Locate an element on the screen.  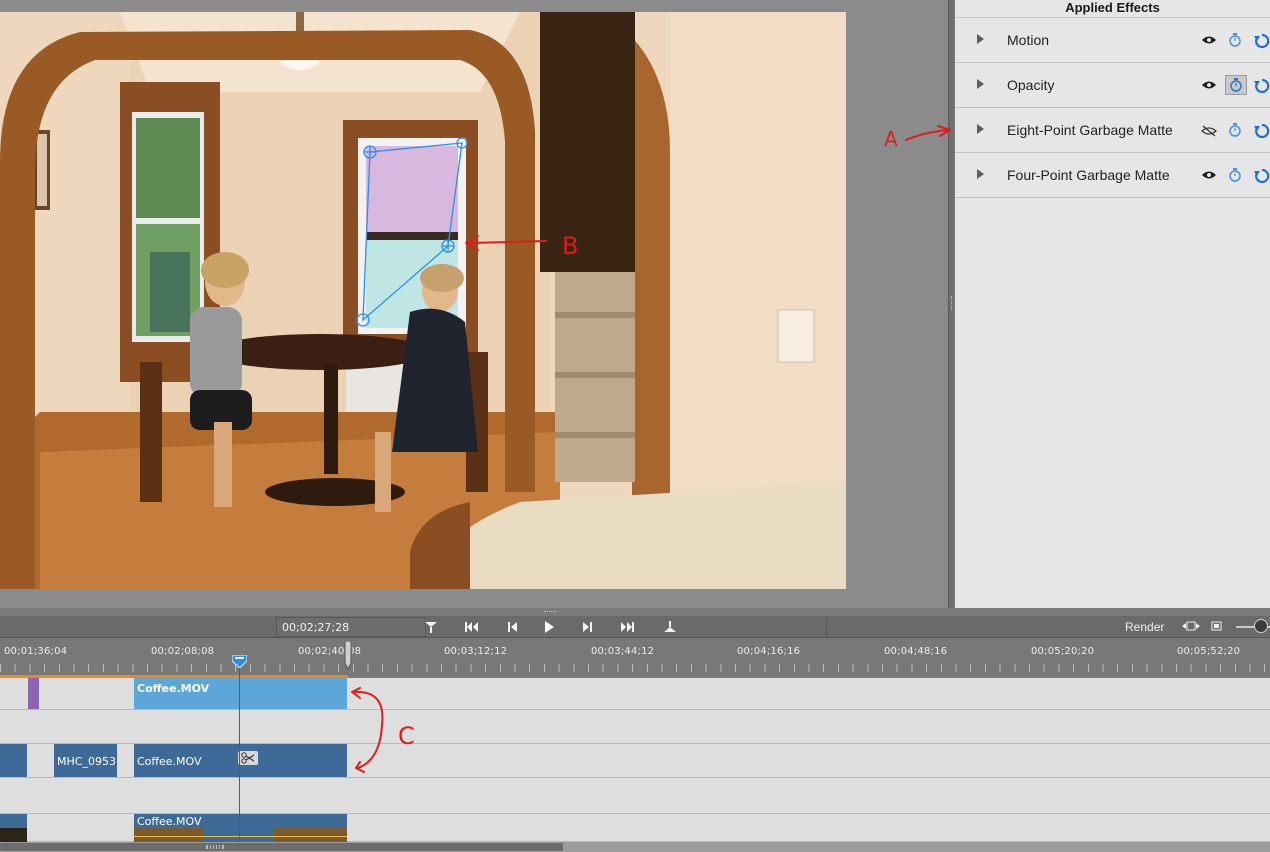
go-to-in-point-button is located at coordinates (431, 627).